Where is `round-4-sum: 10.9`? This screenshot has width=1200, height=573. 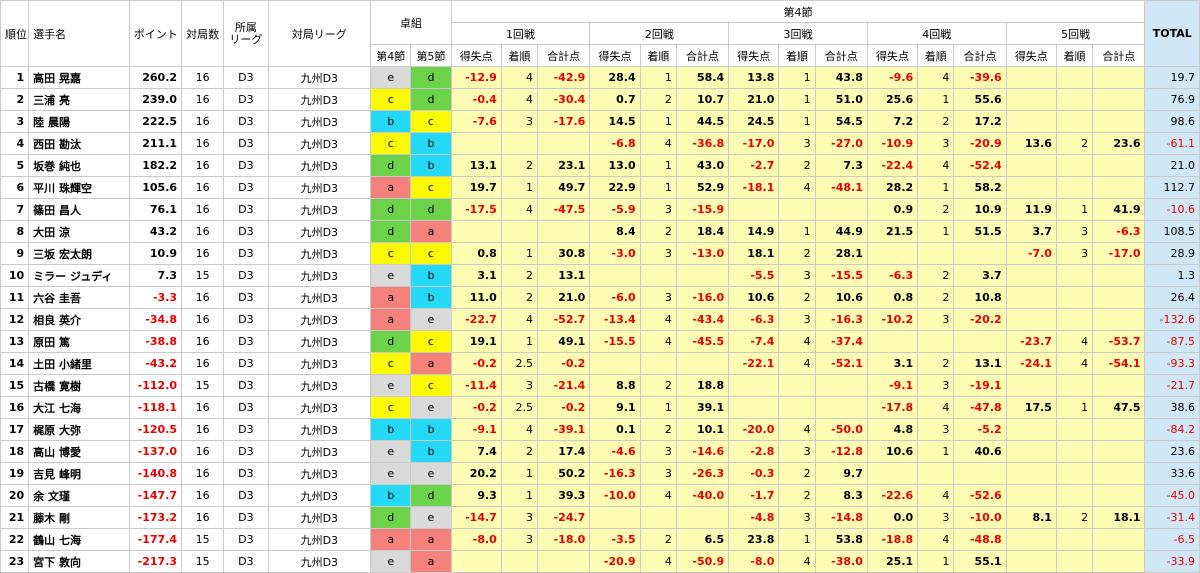 round-4-sum: 10.9 is located at coordinates (980, 209).